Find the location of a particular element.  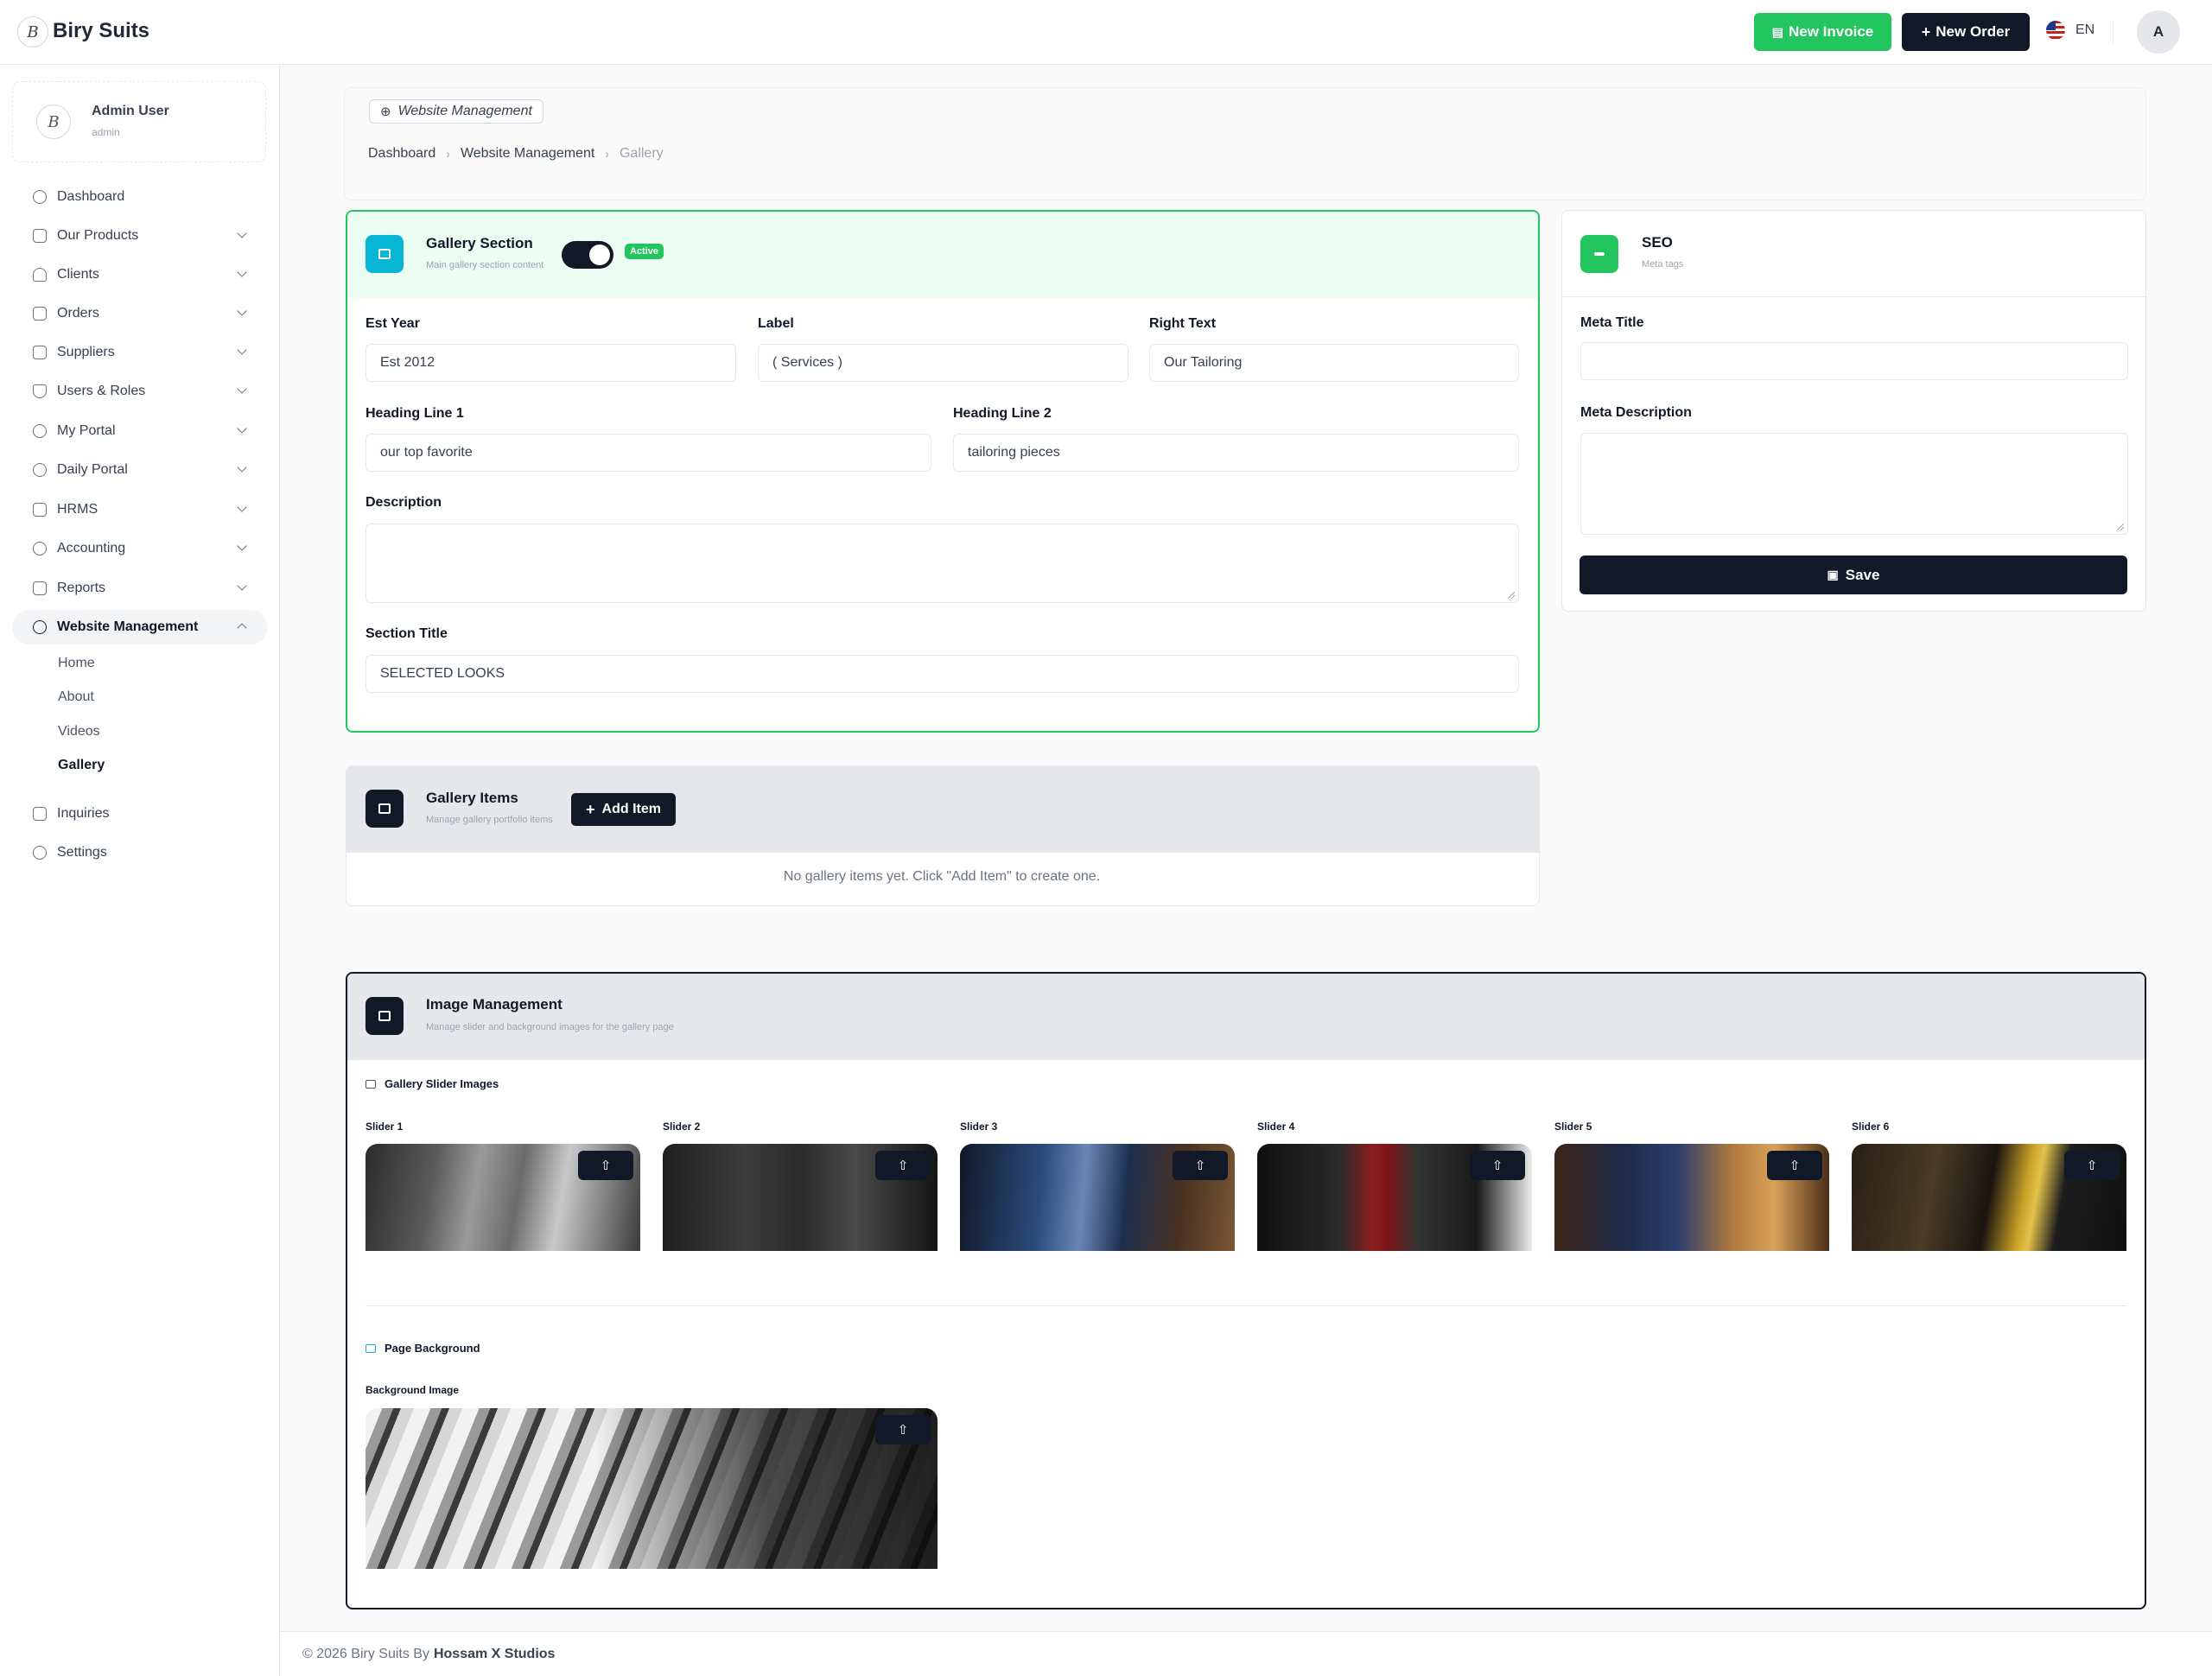

heading-line-2-field: tailoring pieces is located at coordinates (1236, 453).